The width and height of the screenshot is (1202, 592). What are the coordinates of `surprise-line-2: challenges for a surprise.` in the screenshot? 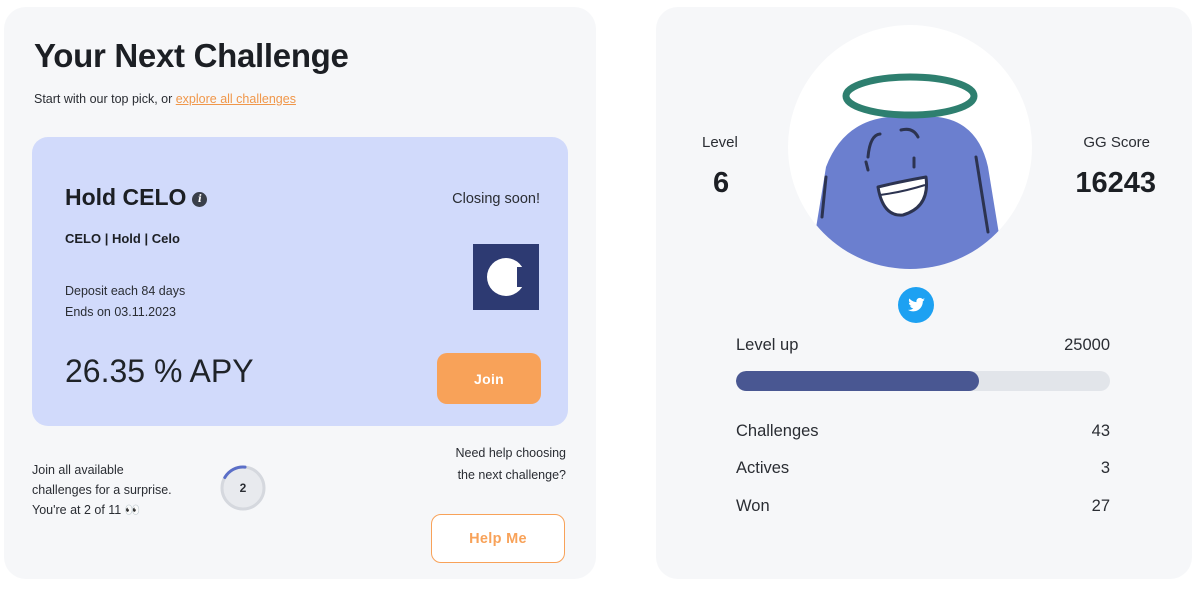 It's located at (102, 490).